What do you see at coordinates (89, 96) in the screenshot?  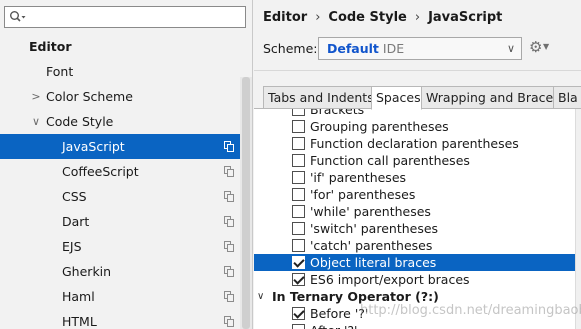 I see `tree-item-label: Color Scheme` at bounding box center [89, 96].